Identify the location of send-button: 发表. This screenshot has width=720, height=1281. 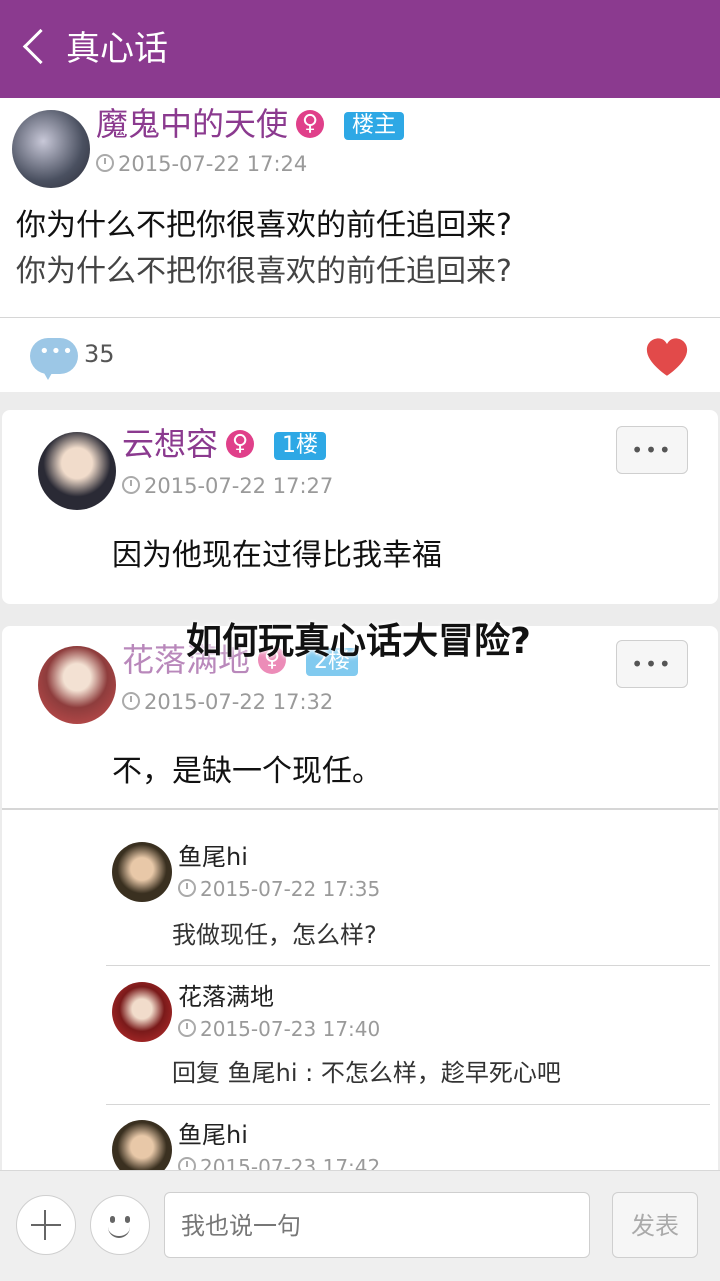
(655, 1225).